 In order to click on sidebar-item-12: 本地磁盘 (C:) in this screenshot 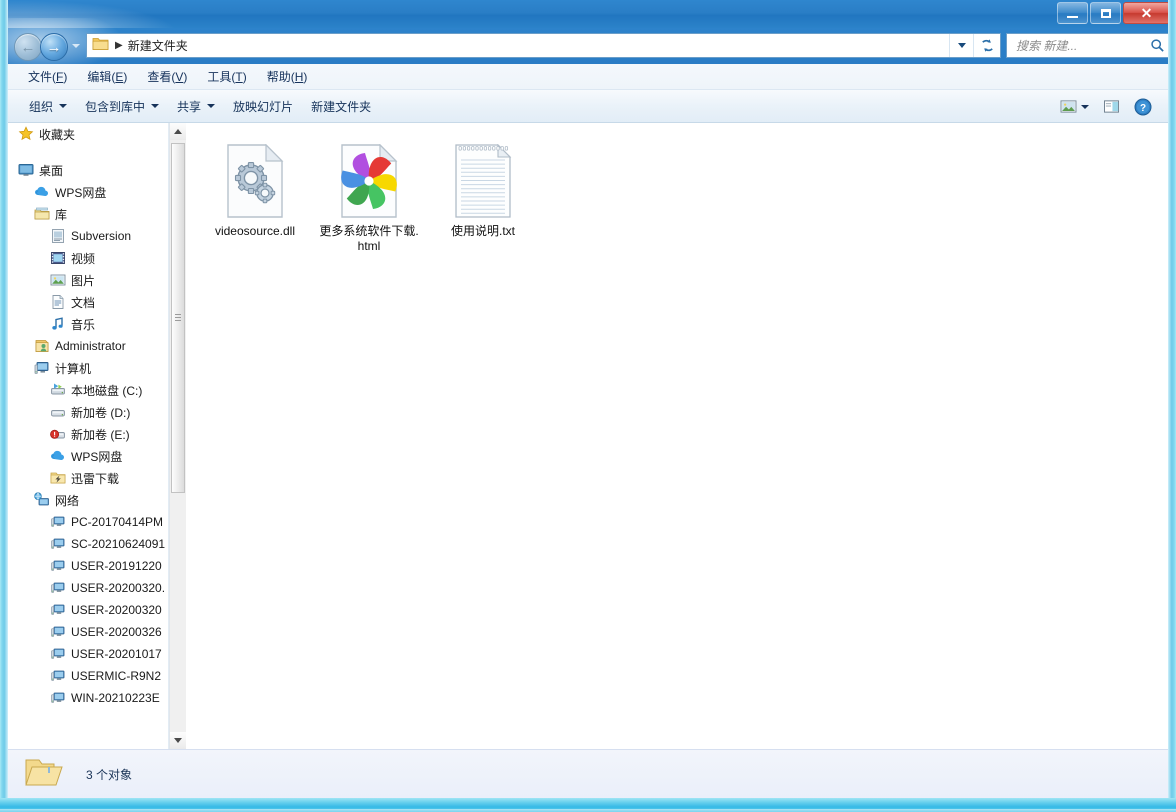, I will do `click(88, 390)`.